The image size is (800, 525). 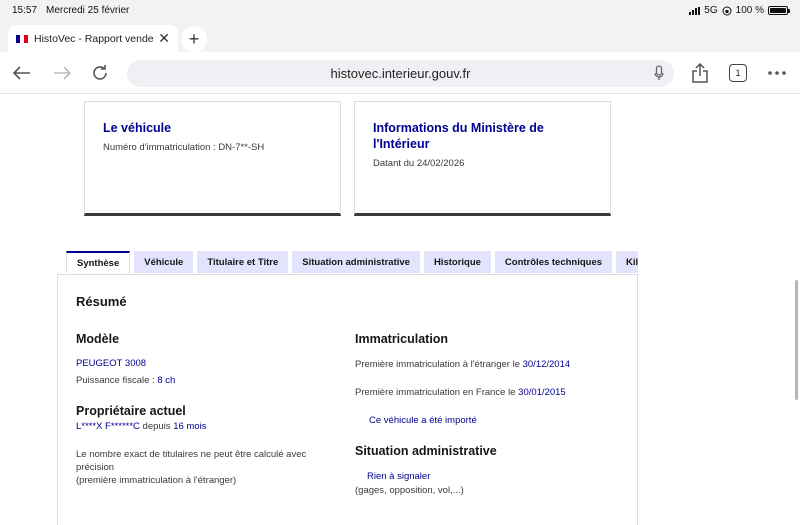 What do you see at coordinates (212, 128) in the screenshot?
I see `vehicle-card-title: Le véhicule` at bounding box center [212, 128].